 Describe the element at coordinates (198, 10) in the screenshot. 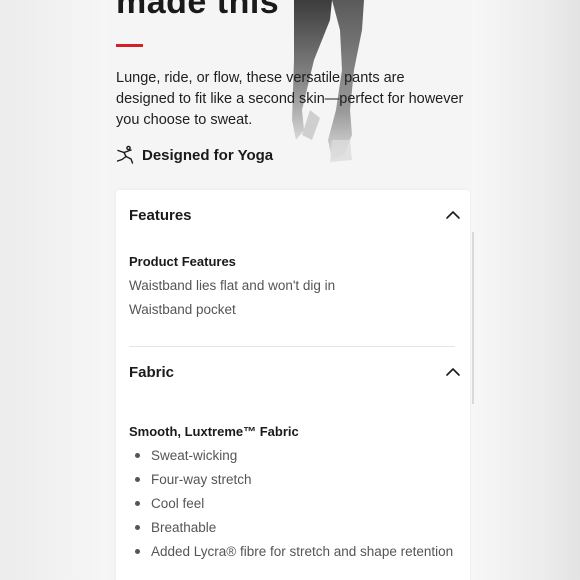

I see `page-headline: made this` at that location.